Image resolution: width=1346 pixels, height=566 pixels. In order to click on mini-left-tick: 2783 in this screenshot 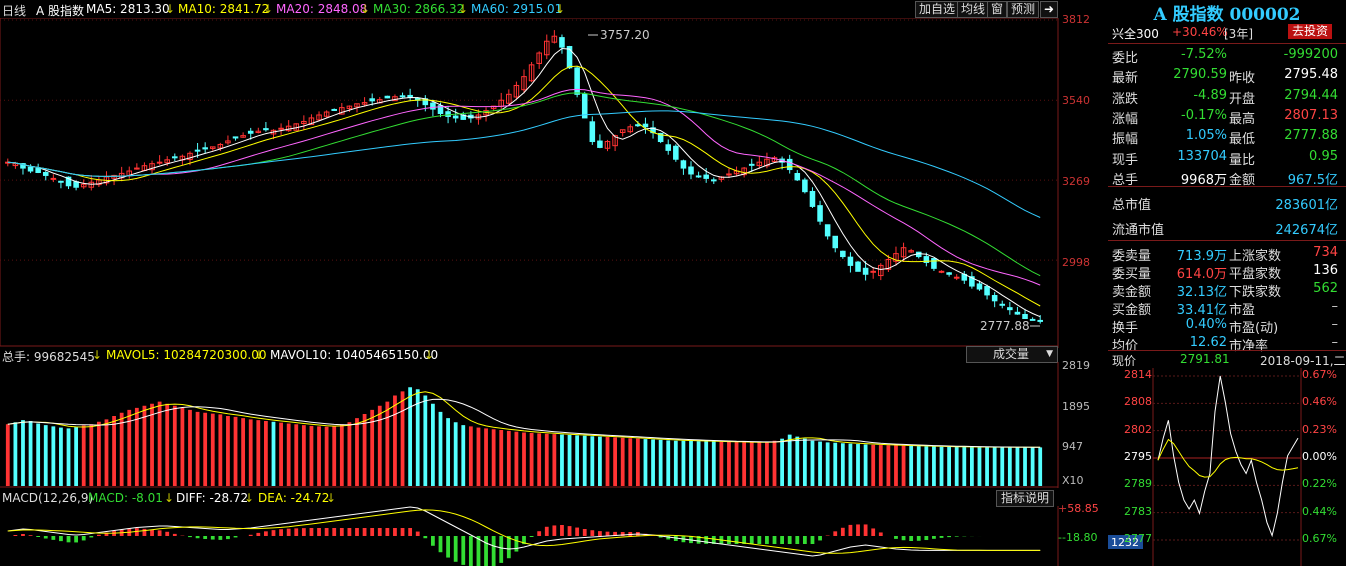, I will do `click(1138, 511)`.